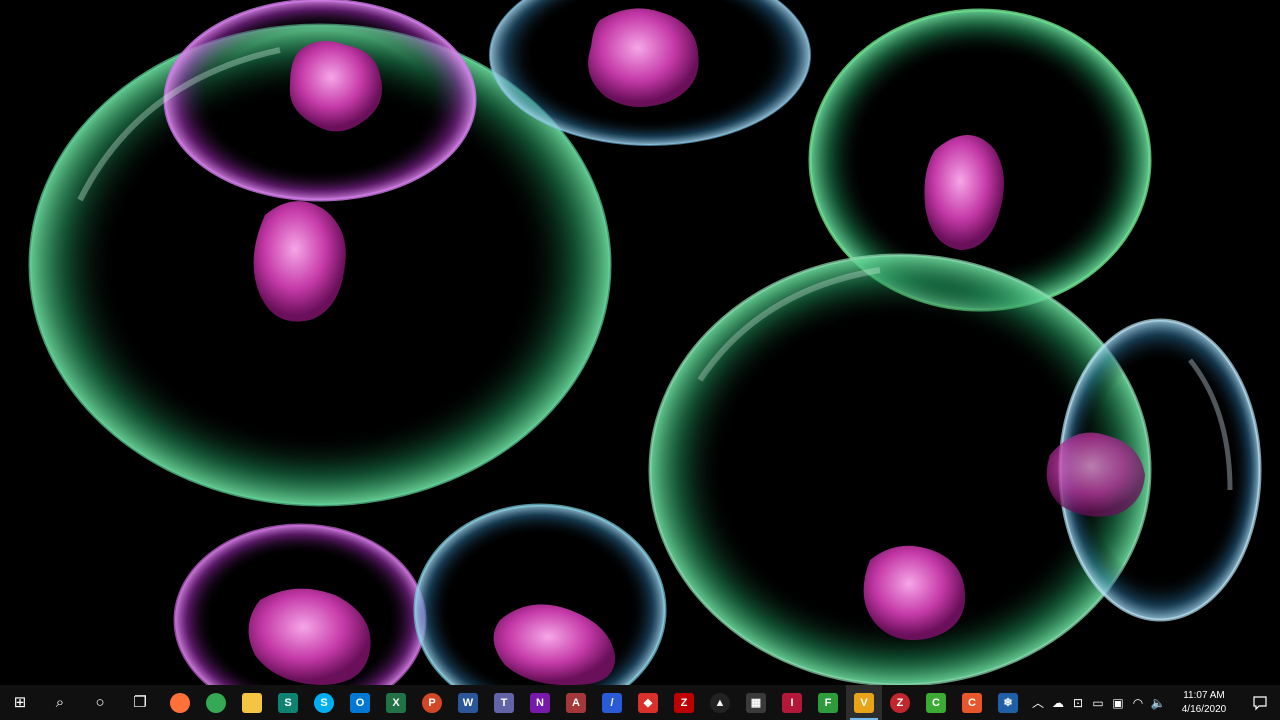  I want to click on shield-icon: ◆, so click(648, 702).